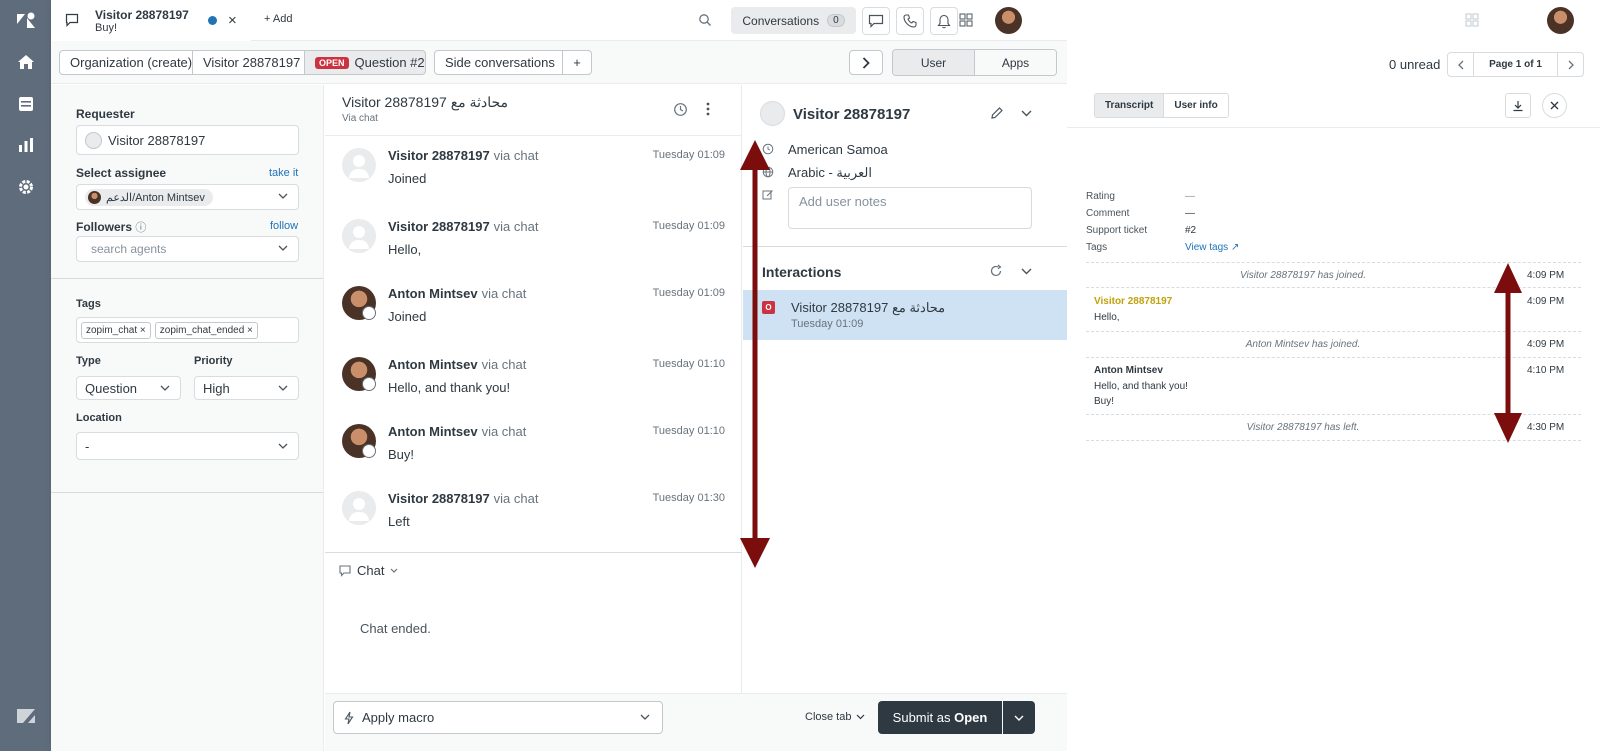 This screenshot has height=751, width=1600. I want to click on expand-panel-button, so click(866, 62).